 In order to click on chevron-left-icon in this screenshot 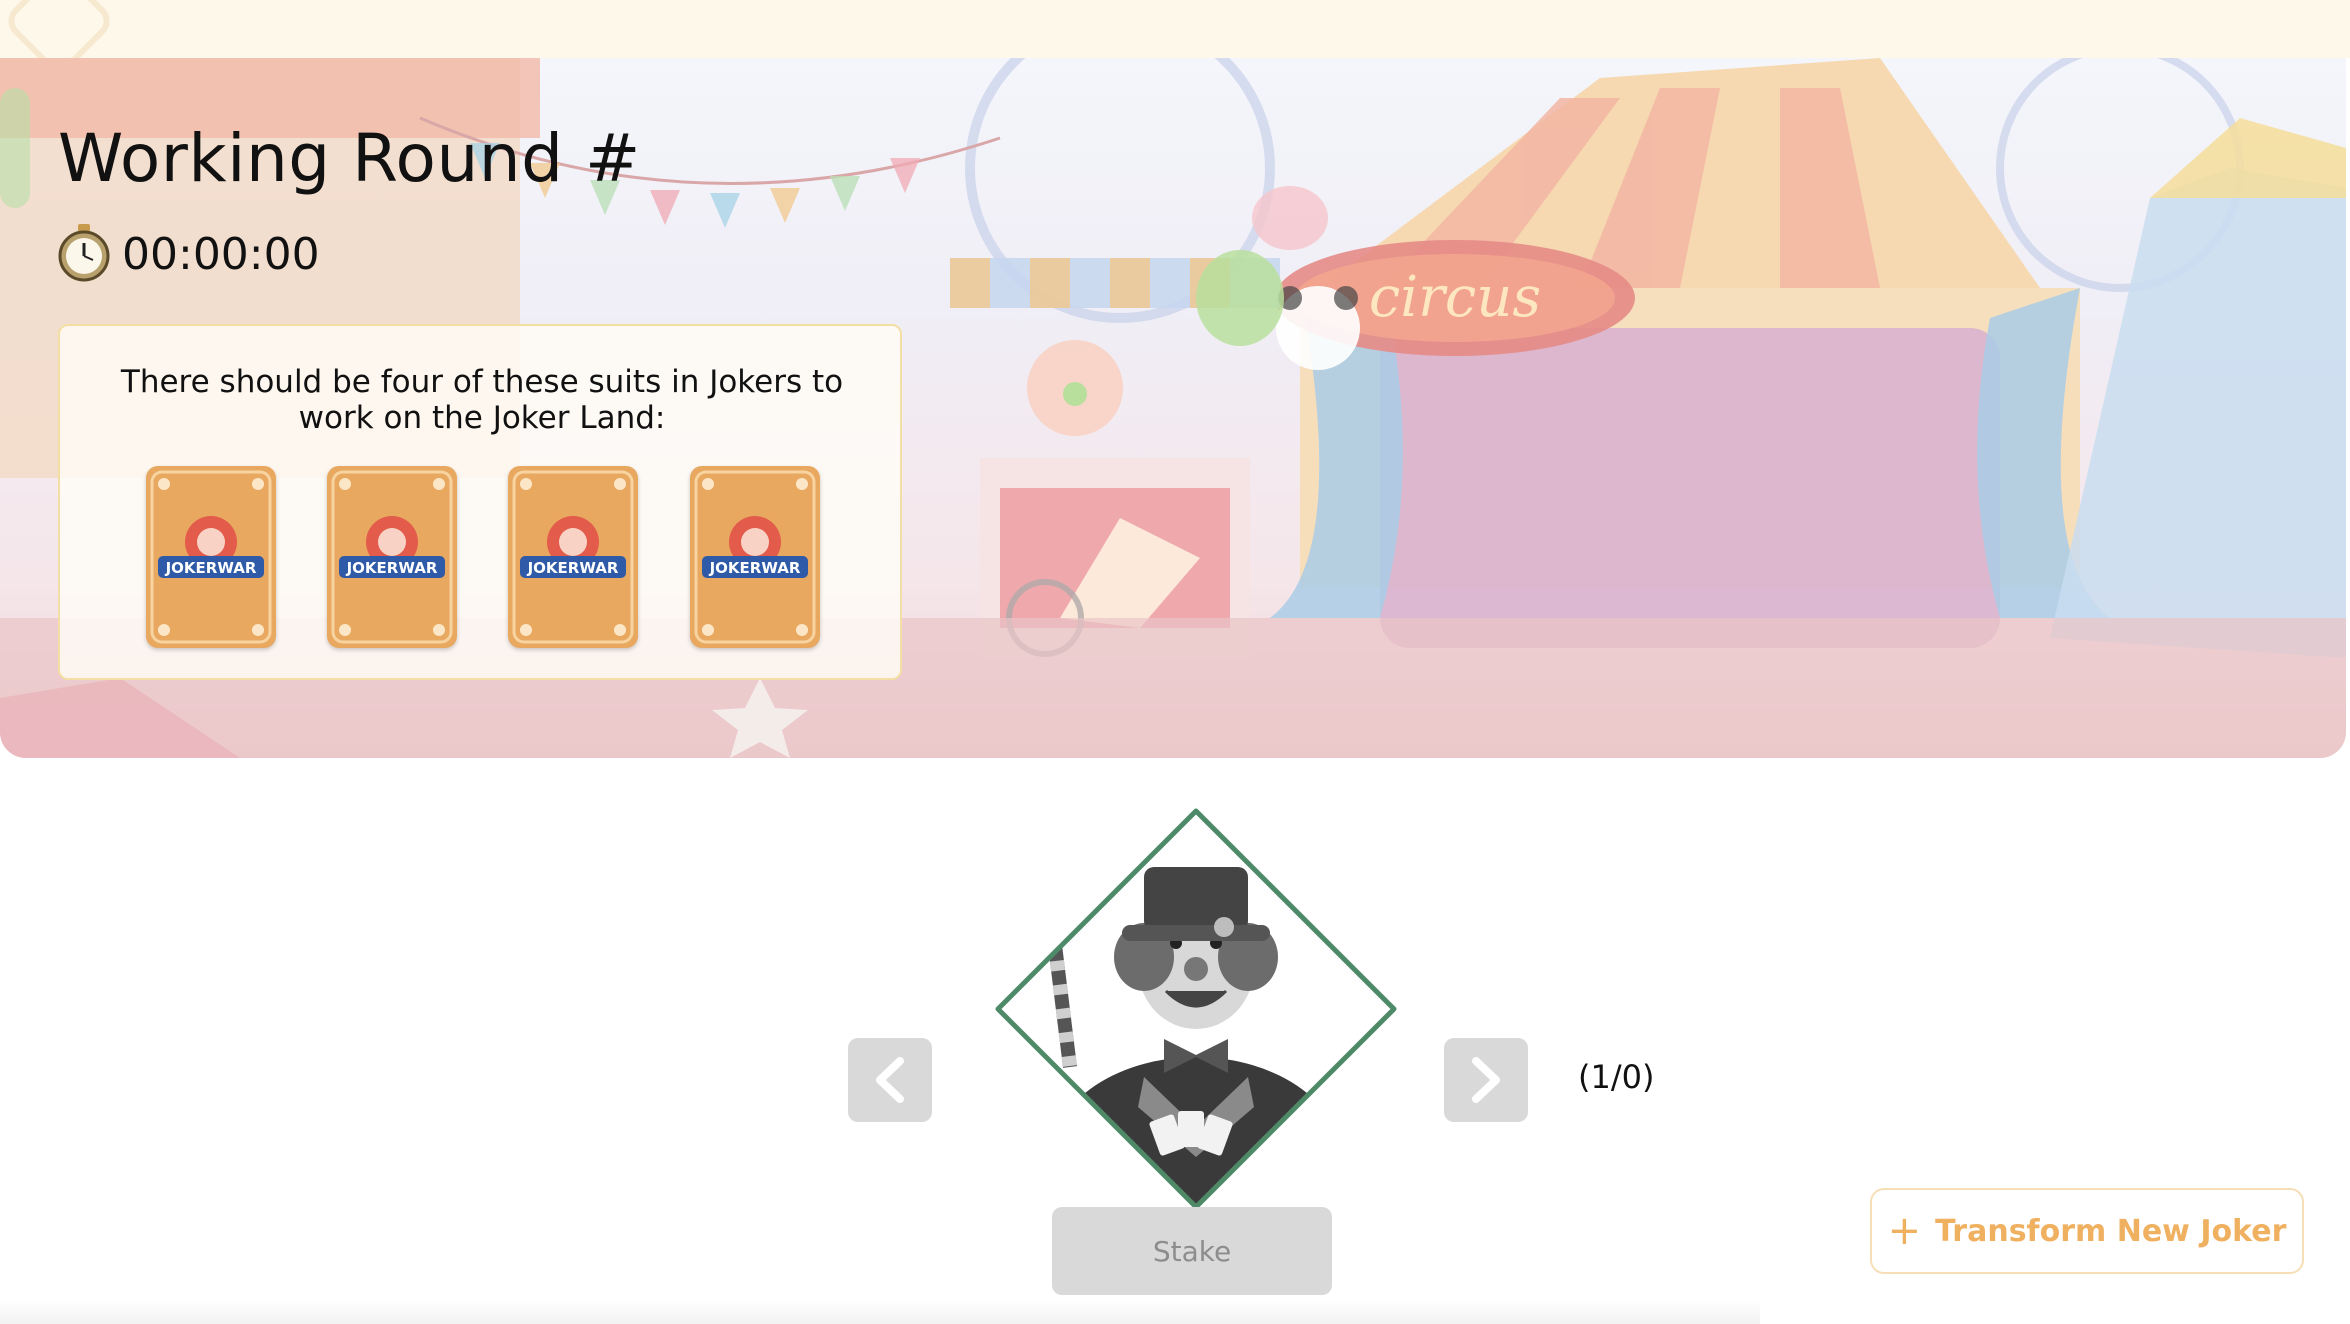, I will do `click(890, 1080)`.